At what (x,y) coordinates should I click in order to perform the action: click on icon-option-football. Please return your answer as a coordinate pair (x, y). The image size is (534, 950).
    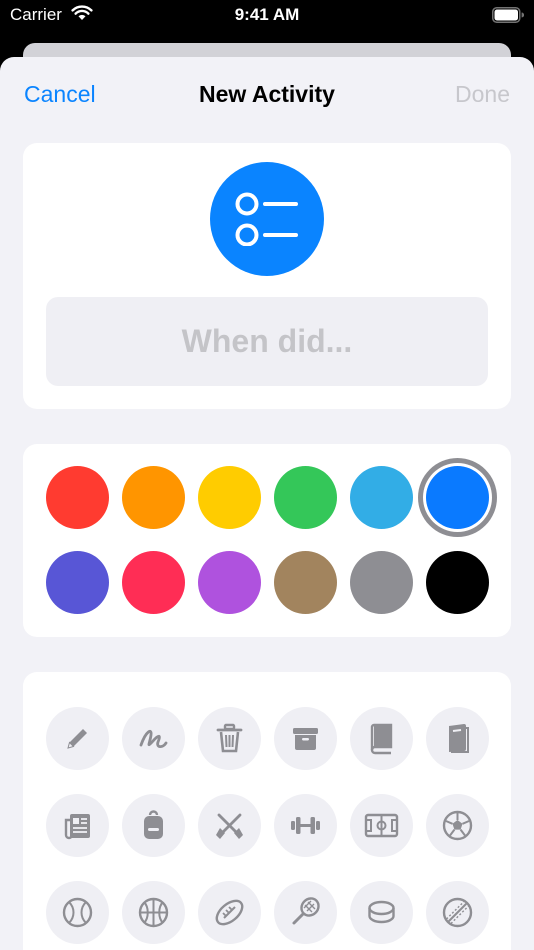
    Looking at the image, I should click on (229, 912).